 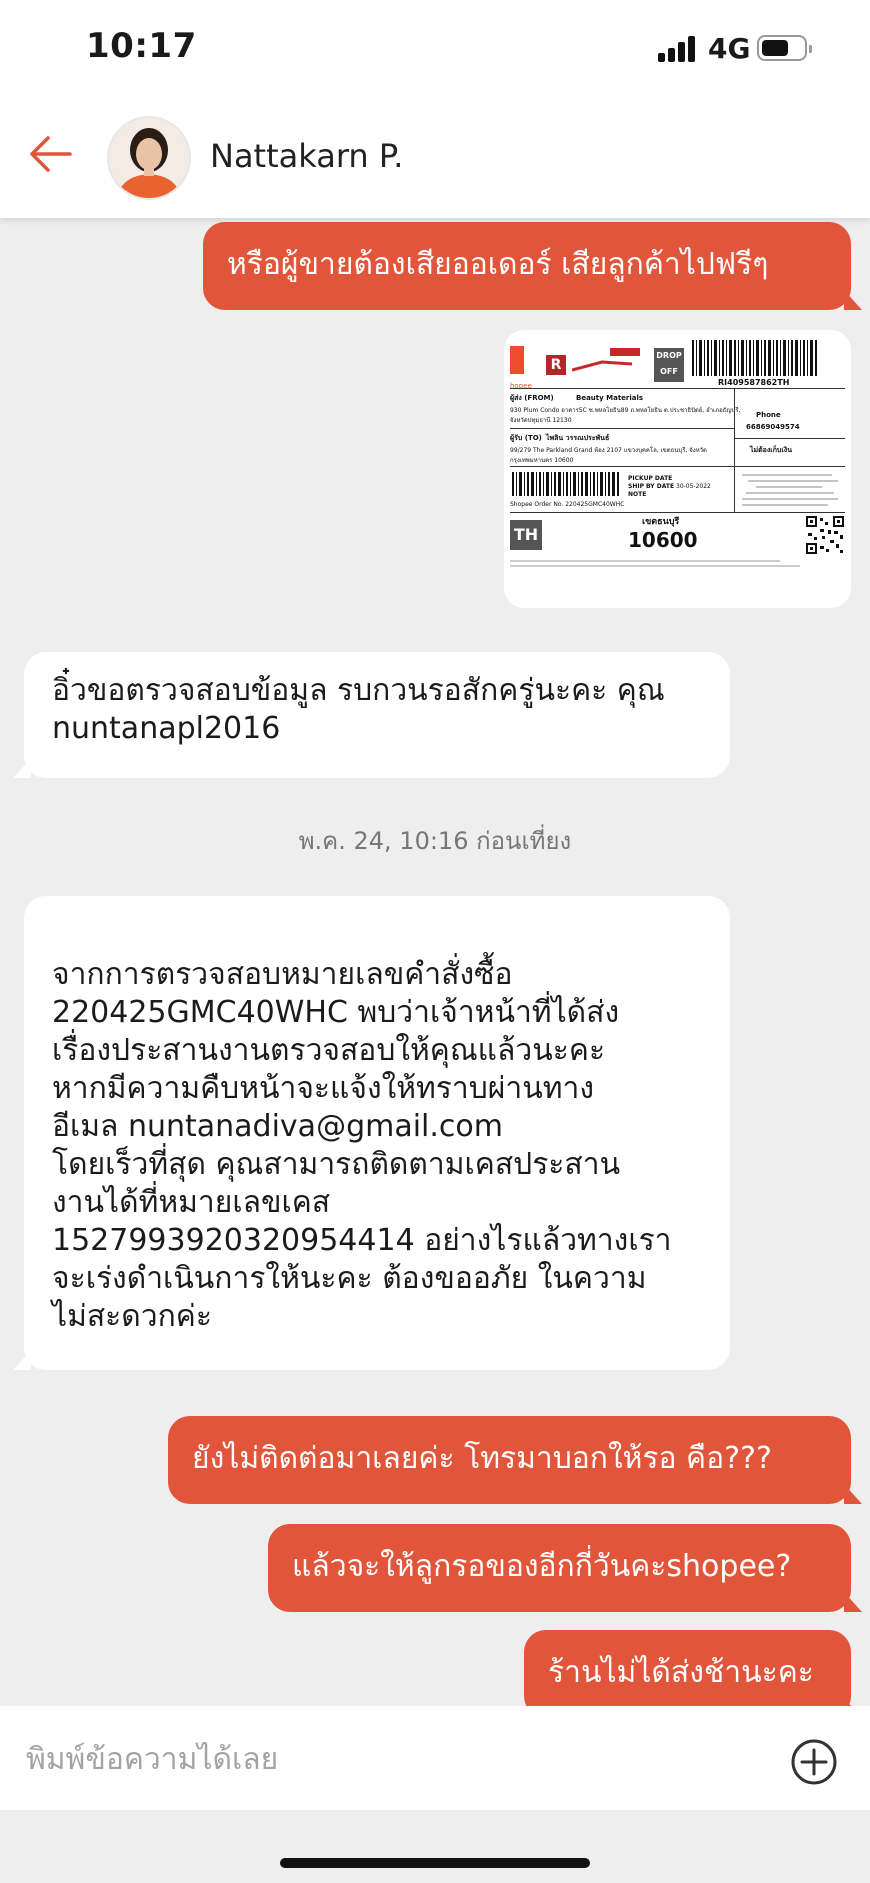 I want to click on barcode-icon, so click(x=755, y=358).